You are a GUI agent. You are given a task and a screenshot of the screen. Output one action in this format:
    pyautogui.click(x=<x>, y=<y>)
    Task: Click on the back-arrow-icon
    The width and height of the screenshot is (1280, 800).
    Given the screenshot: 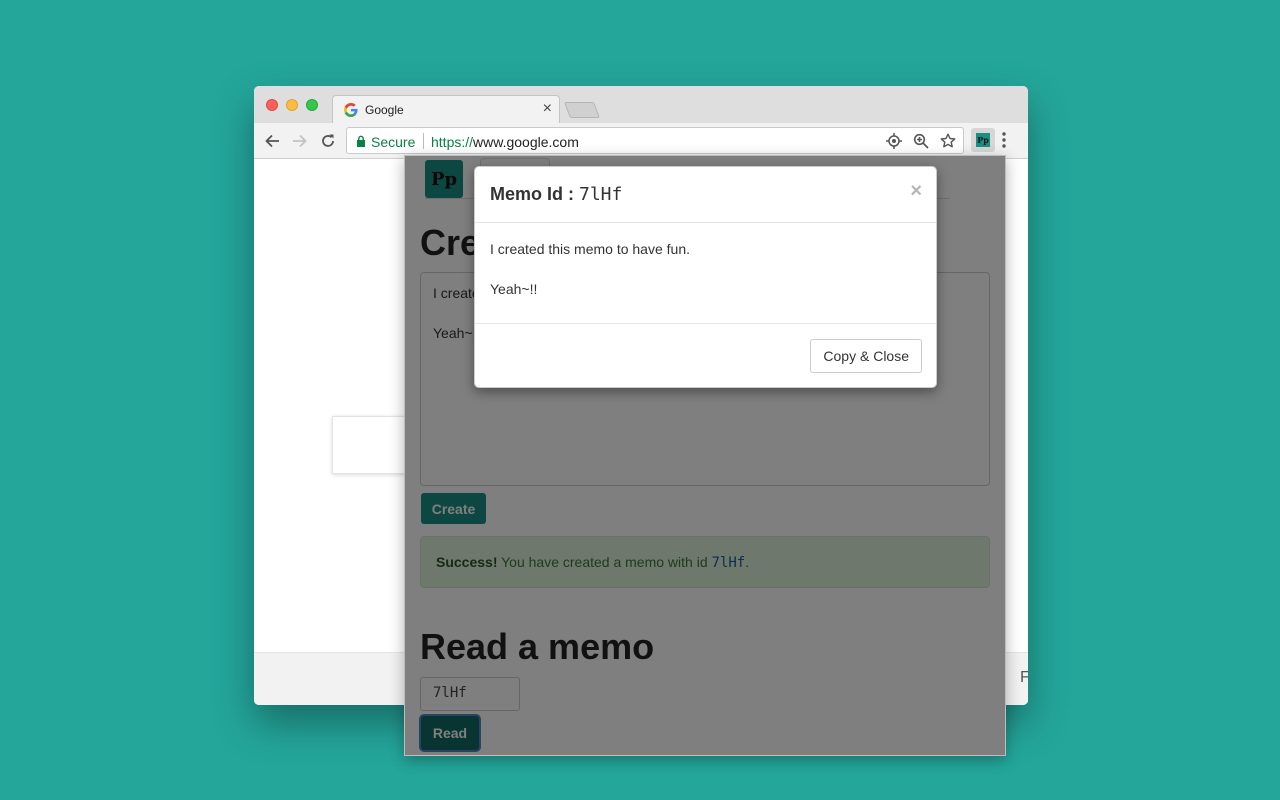 What is the action you would take?
    pyautogui.click(x=272, y=141)
    